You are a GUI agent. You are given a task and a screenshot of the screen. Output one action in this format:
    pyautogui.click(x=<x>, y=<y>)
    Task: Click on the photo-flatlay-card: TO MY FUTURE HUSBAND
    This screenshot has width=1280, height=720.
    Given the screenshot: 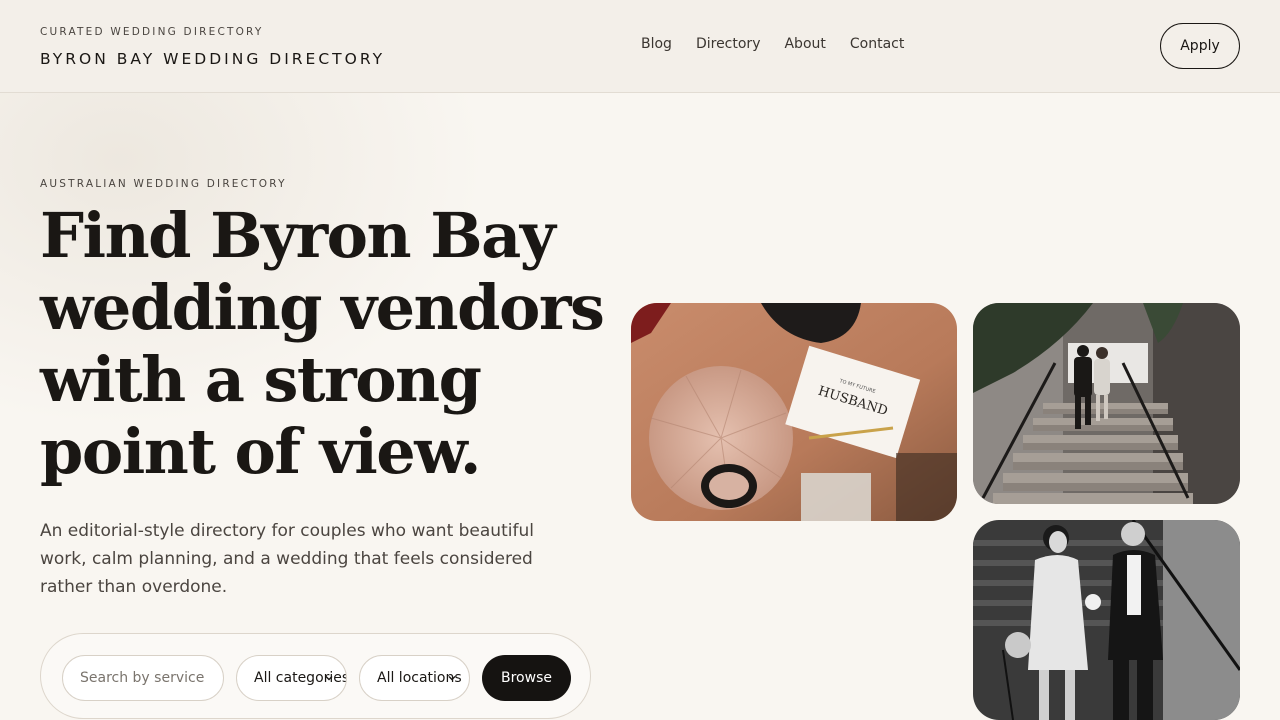 What is the action you would take?
    pyautogui.click(x=794, y=412)
    